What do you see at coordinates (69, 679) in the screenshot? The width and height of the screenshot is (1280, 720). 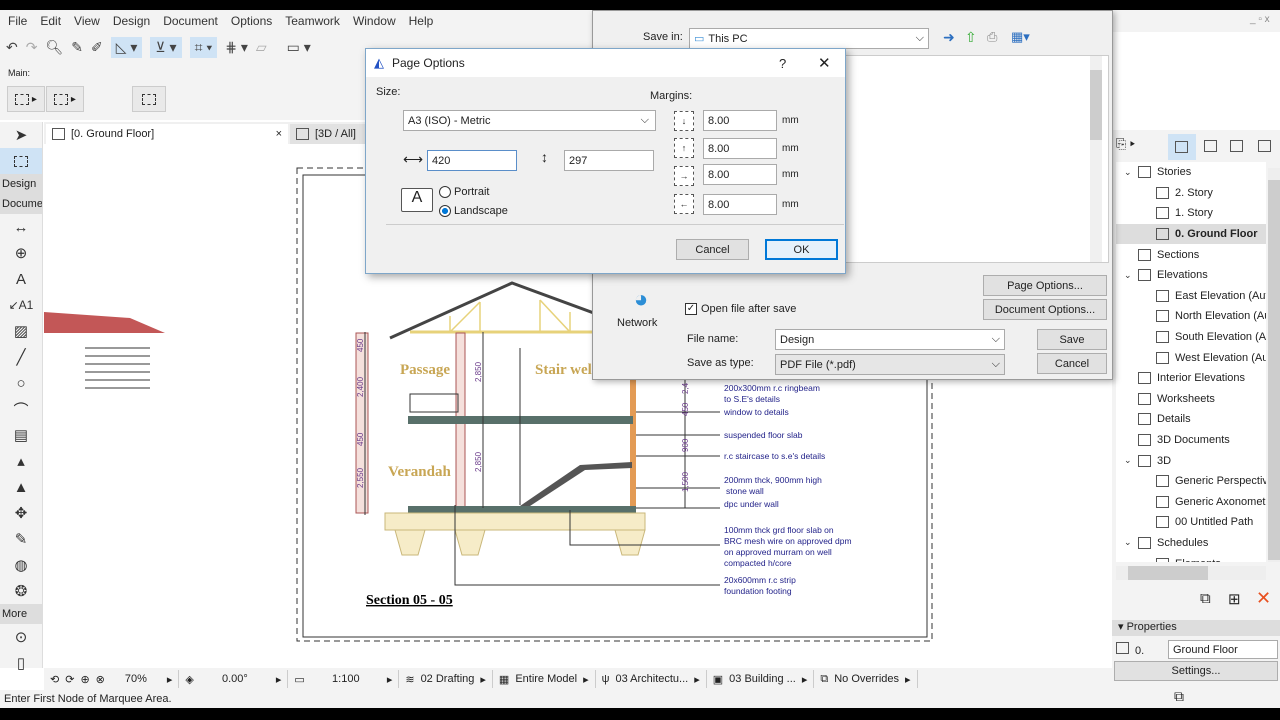 I see `zoom-forward-icon: ⟳` at bounding box center [69, 679].